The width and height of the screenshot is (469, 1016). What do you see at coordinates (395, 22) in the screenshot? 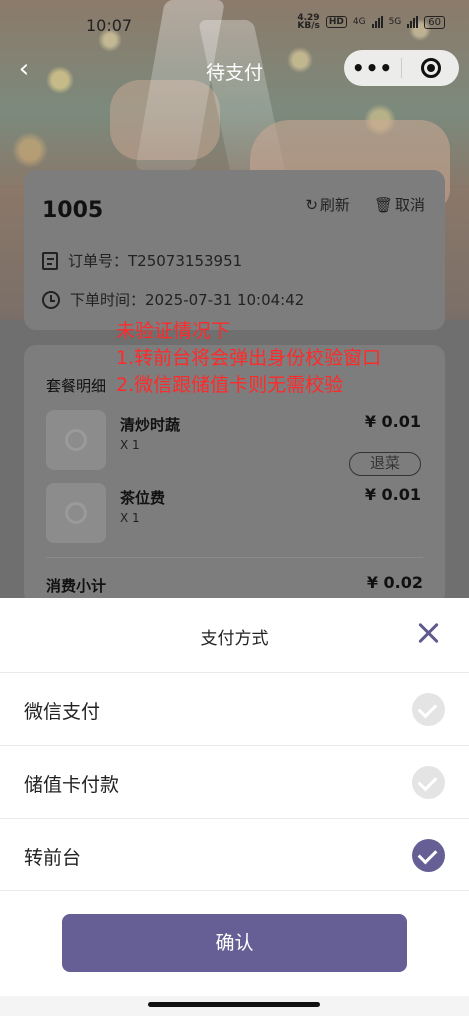
I see `net2-label: 5G` at bounding box center [395, 22].